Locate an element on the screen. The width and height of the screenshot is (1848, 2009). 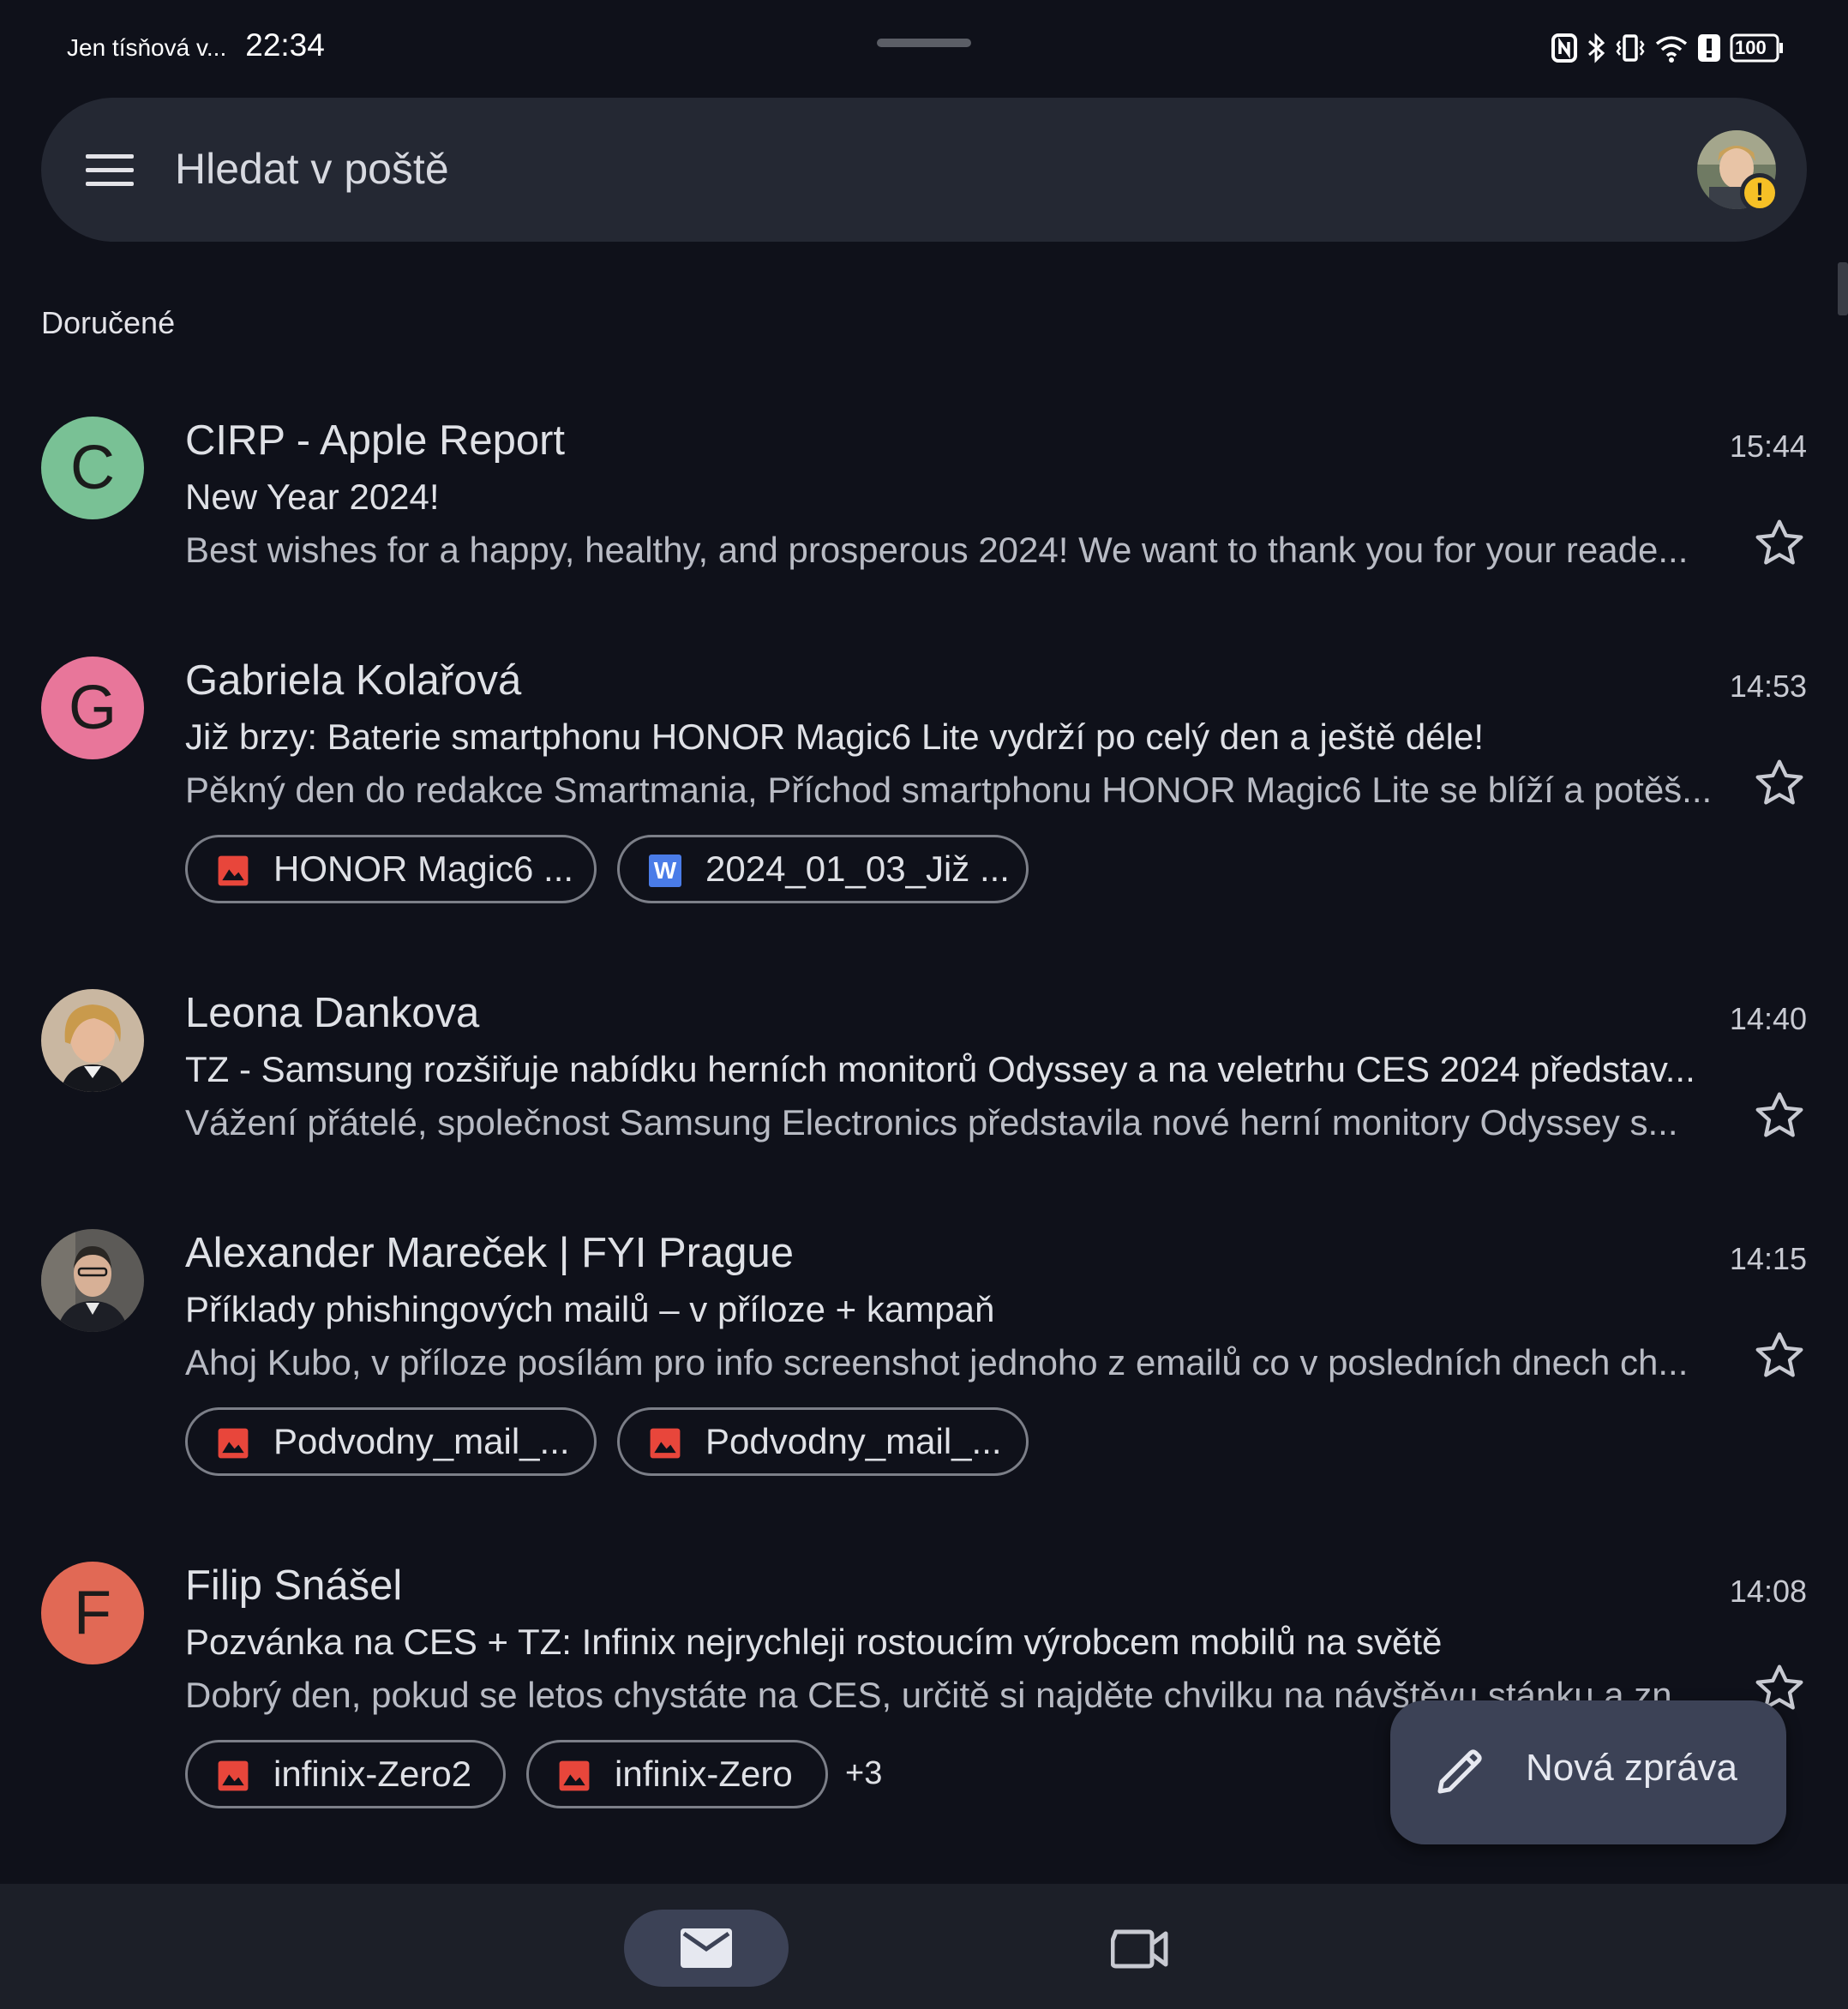
avatar-initial: G is located at coordinates (92, 708).